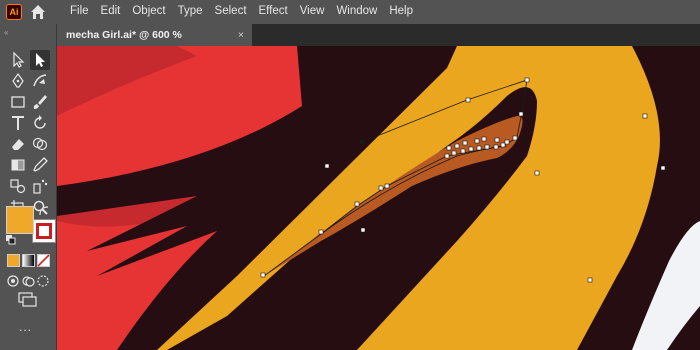  What do you see at coordinates (18, 102) in the screenshot?
I see `rectangle-tool-icon` at bounding box center [18, 102].